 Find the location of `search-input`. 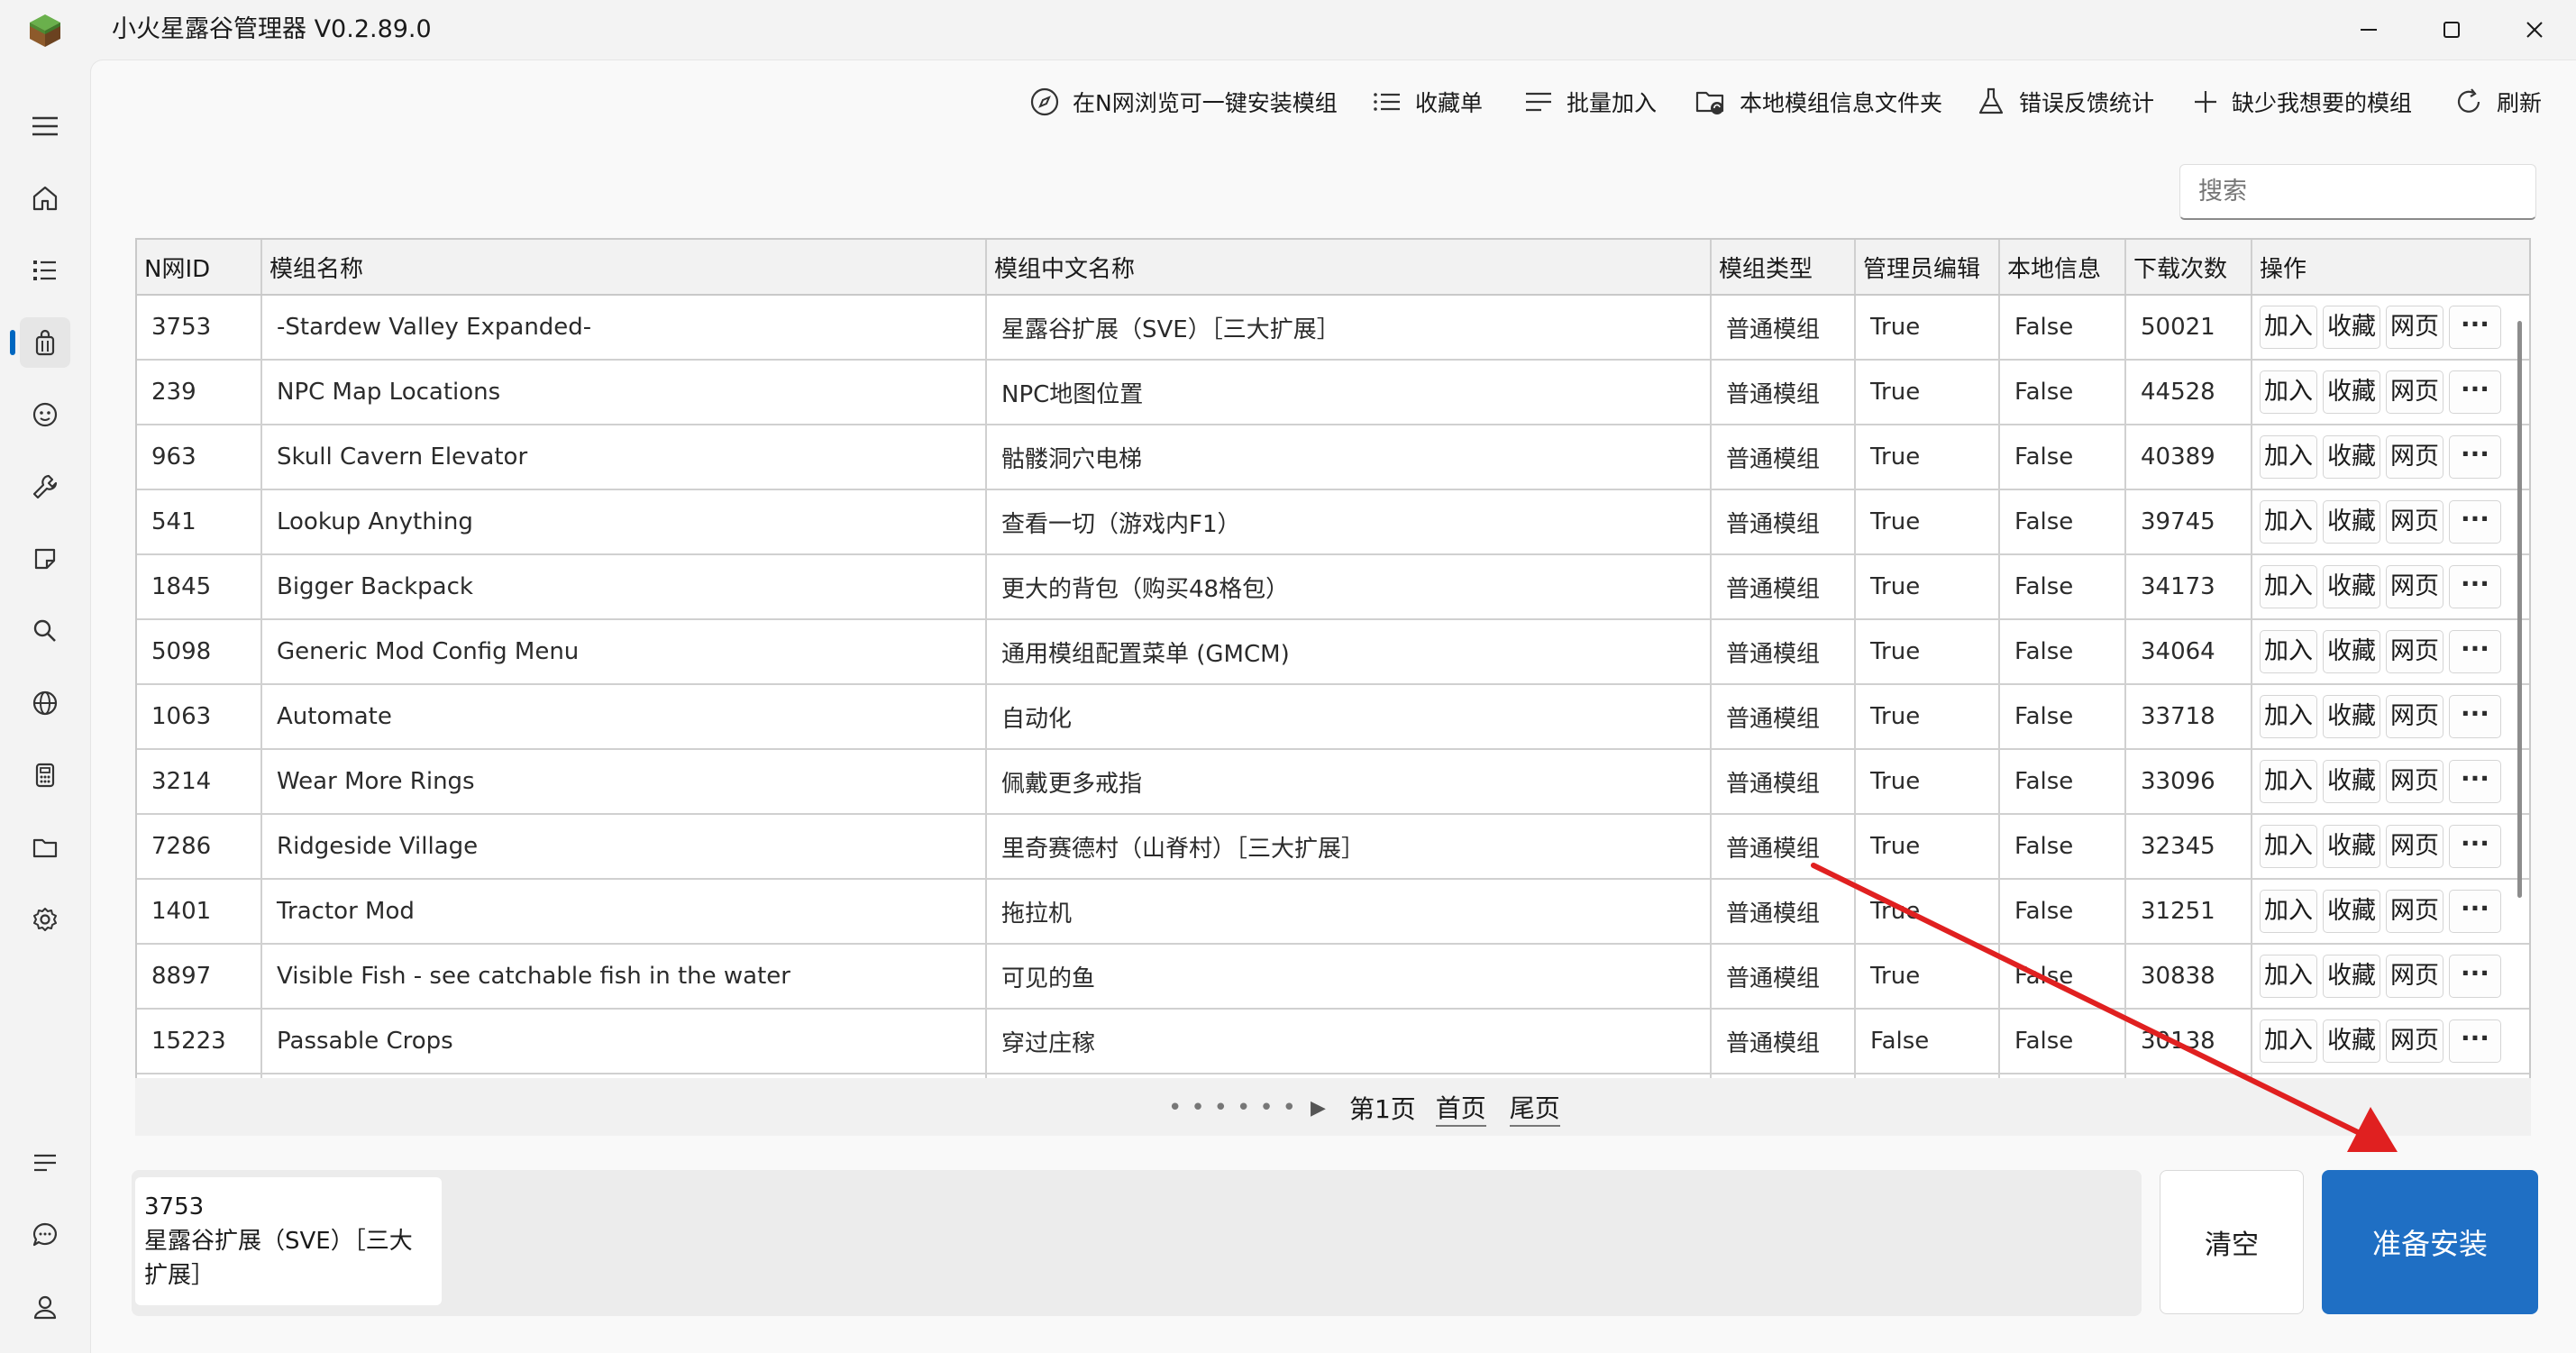

search-input is located at coordinates (2357, 192).